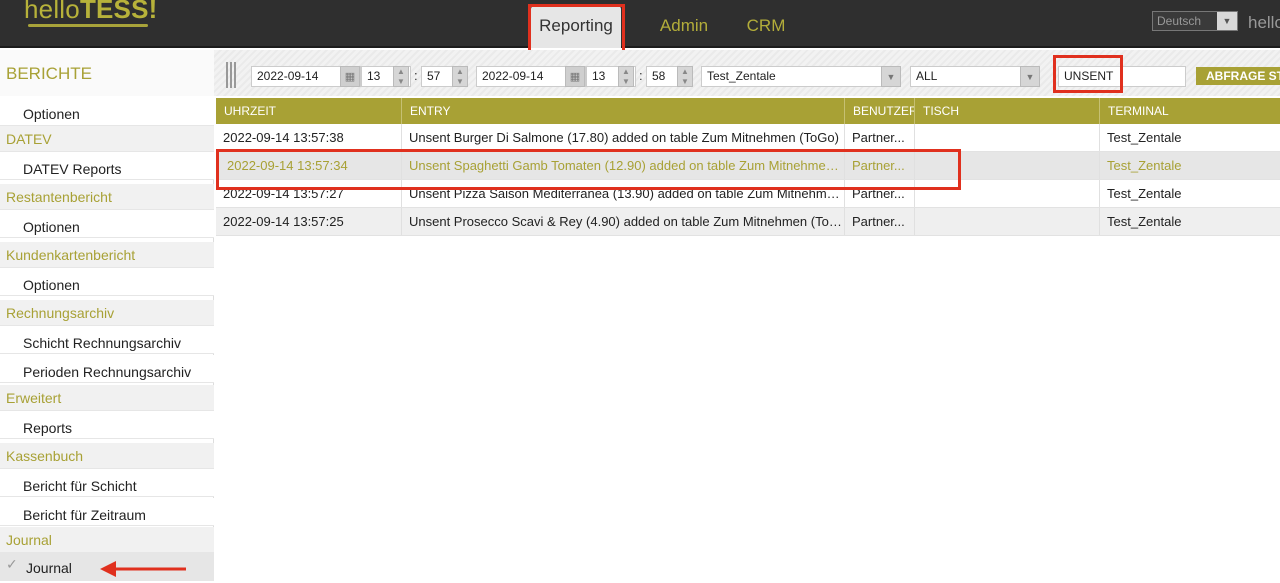 The width and height of the screenshot is (1280, 583). Describe the element at coordinates (107, 73) in the screenshot. I see `section-title-berichte: BERICHTE` at that location.